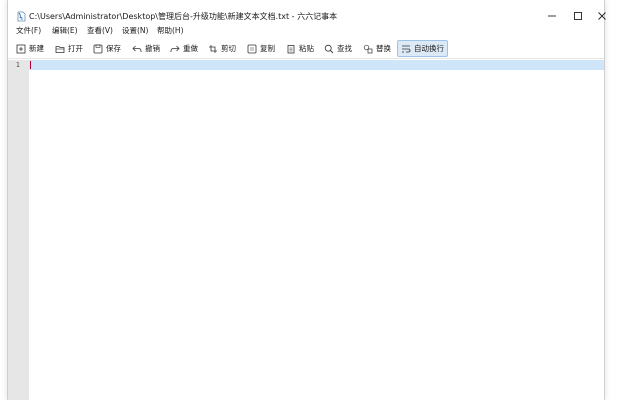 This screenshot has width=620, height=400. What do you see at coordinates (30, 65) in the screenshot?
I see `text-caret` at bounding box center [30, 65].